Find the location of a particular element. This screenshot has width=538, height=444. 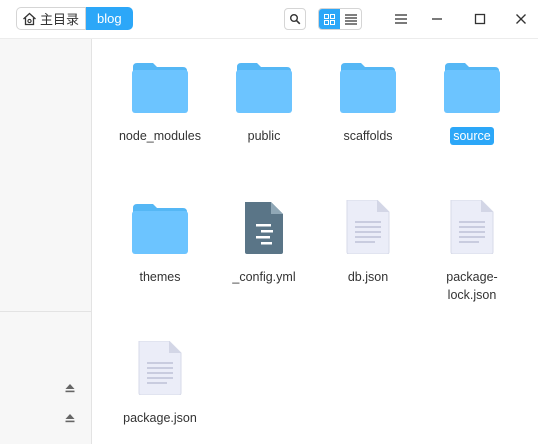

file-item-source: source is located at coordinates (472, 97).